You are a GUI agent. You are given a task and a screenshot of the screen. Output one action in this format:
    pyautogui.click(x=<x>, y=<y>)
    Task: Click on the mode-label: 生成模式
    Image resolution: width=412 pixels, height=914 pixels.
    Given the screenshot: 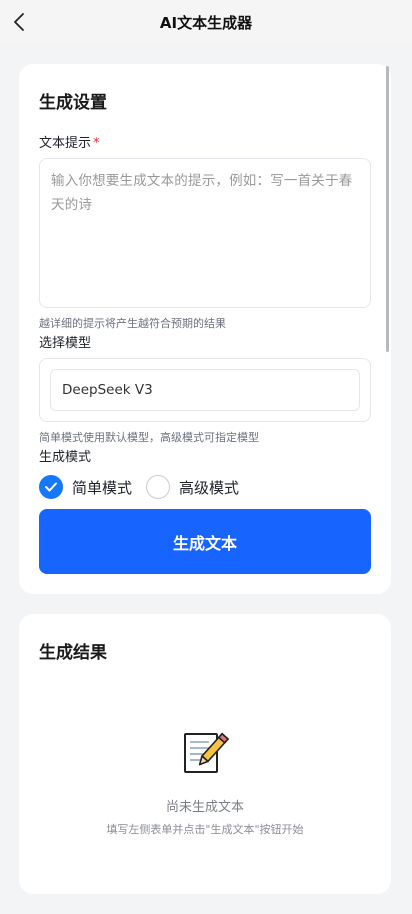 What is the action you would take?
    pyautogui.click(x=65, y=457)
    